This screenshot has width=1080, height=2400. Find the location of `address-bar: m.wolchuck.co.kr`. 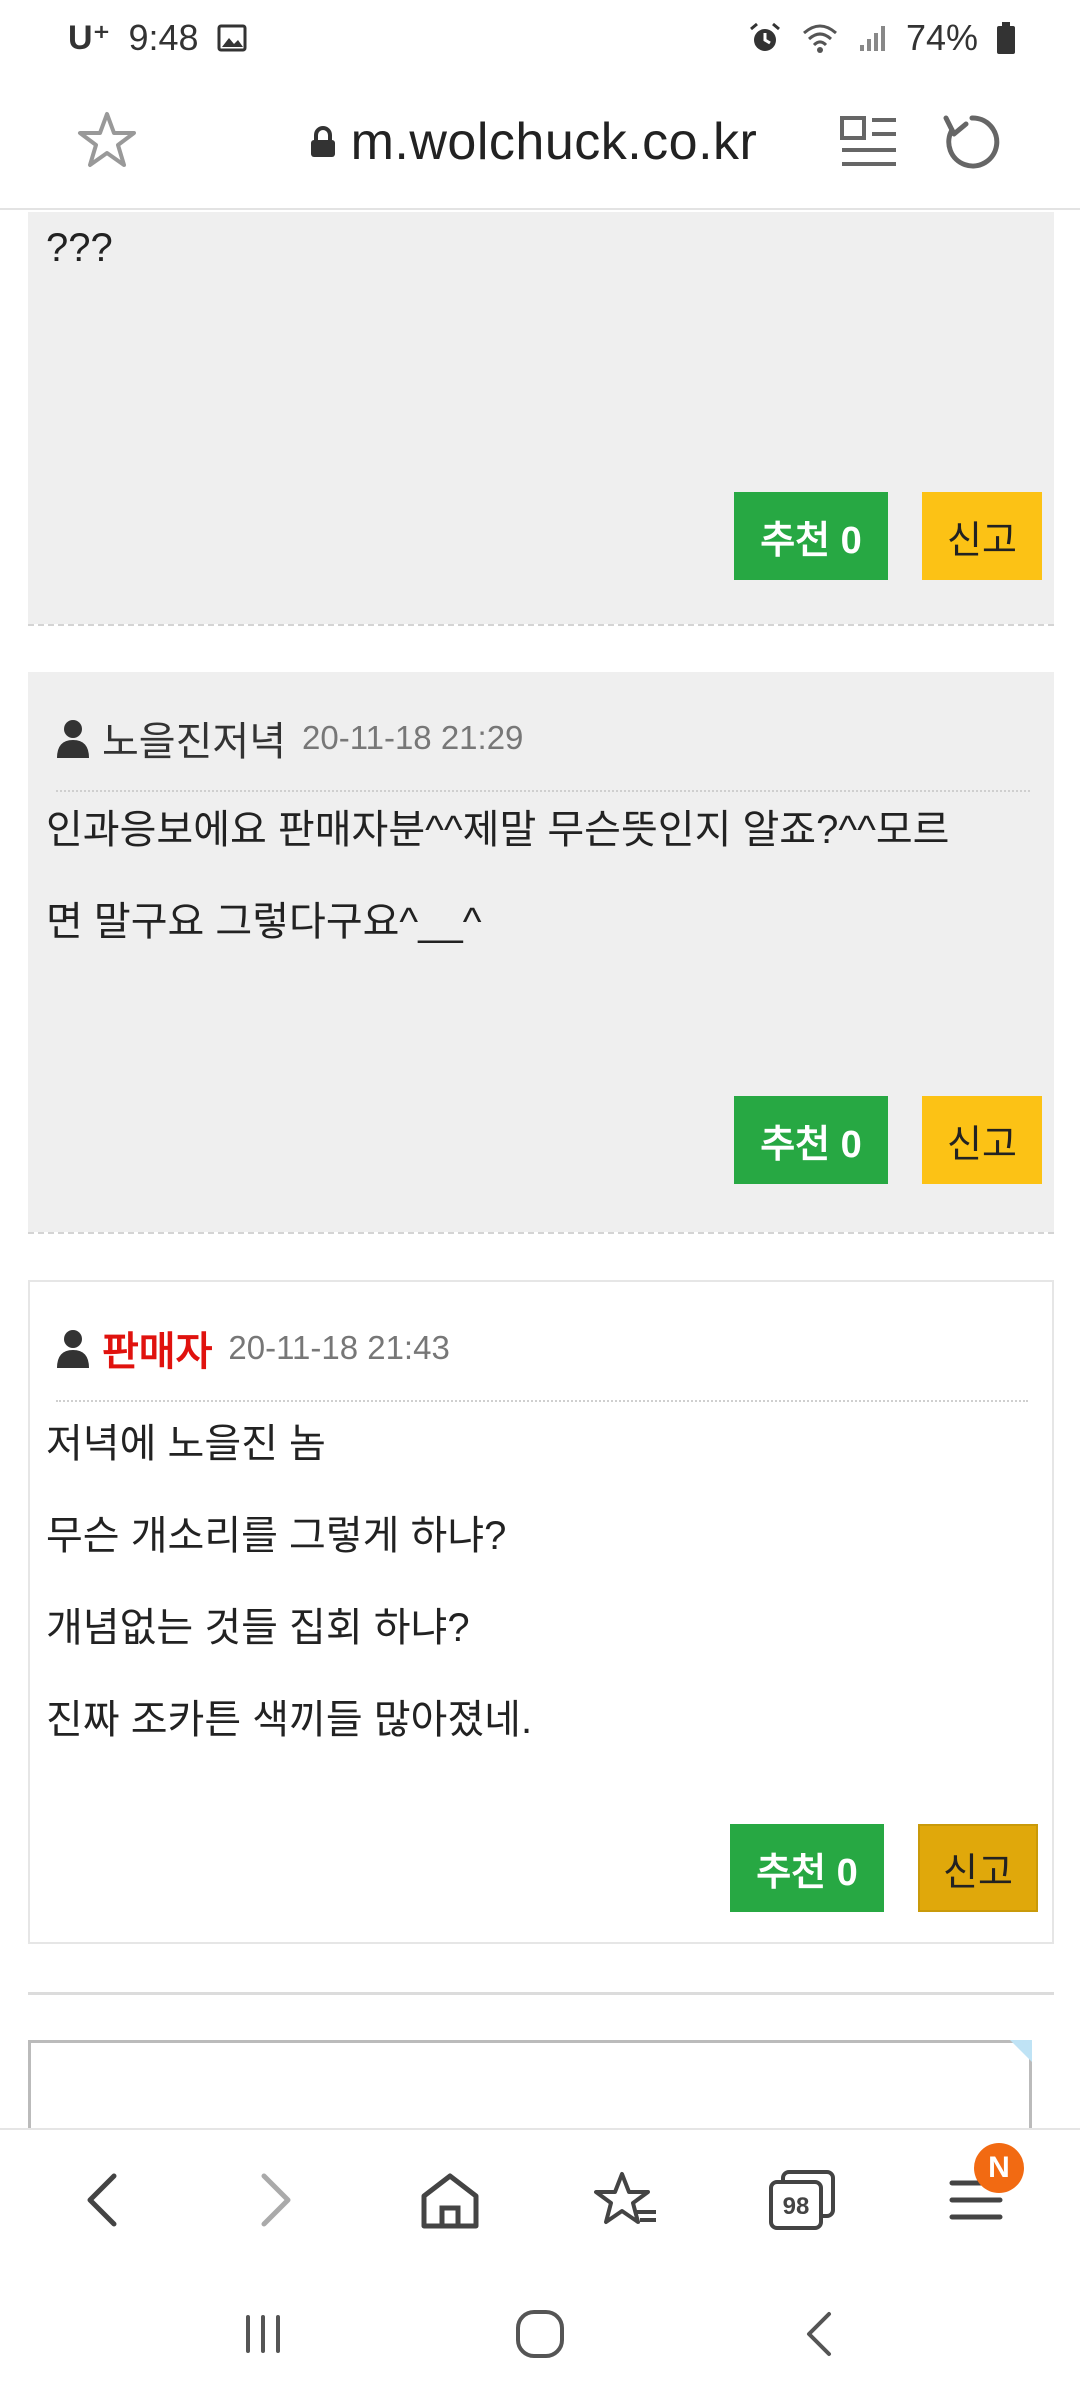

address-bar: m.wolchuck.co.kr is located at coordinates (540, 143).